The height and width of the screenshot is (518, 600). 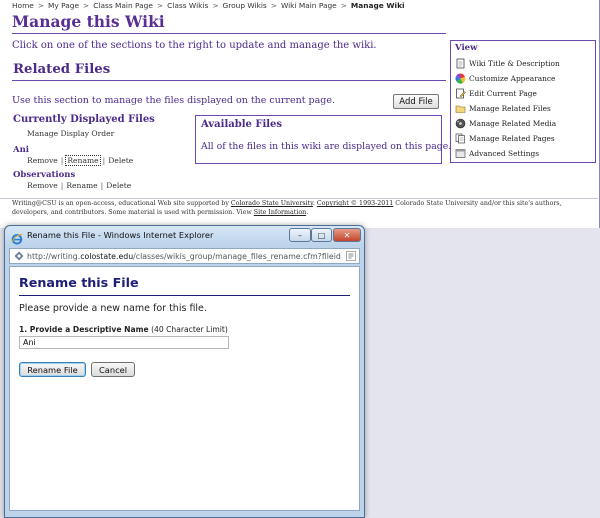 I want to click on file-actions-observations: Remove | Rename | Delete, so click(x=79, y=185).